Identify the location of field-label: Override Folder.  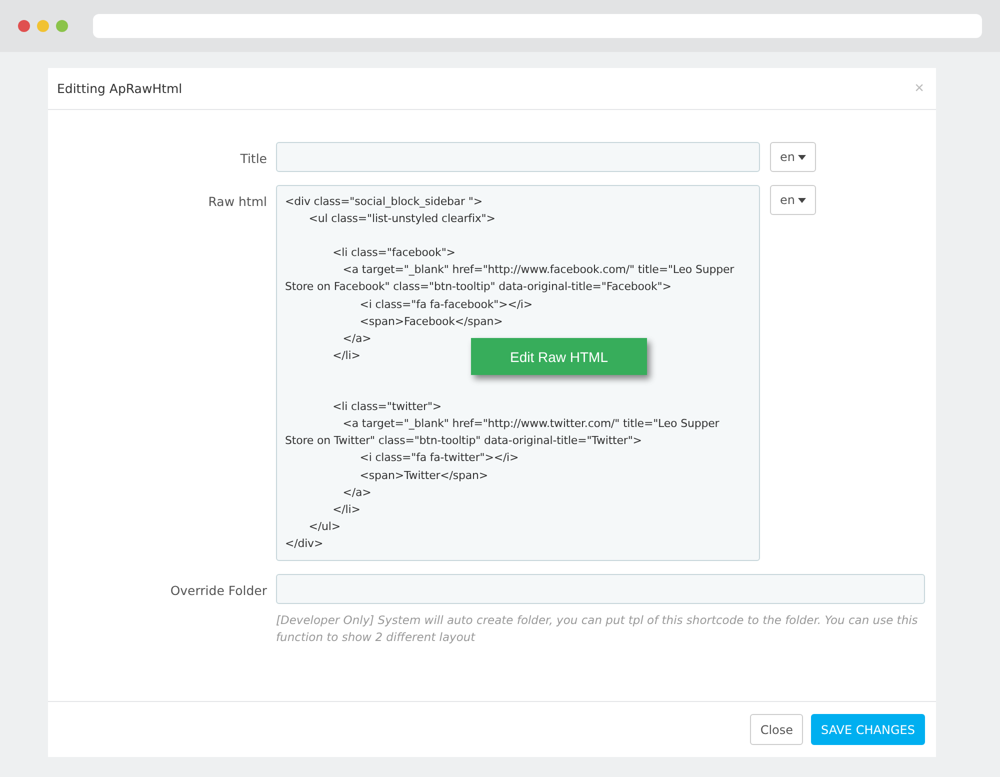
(218, 591).